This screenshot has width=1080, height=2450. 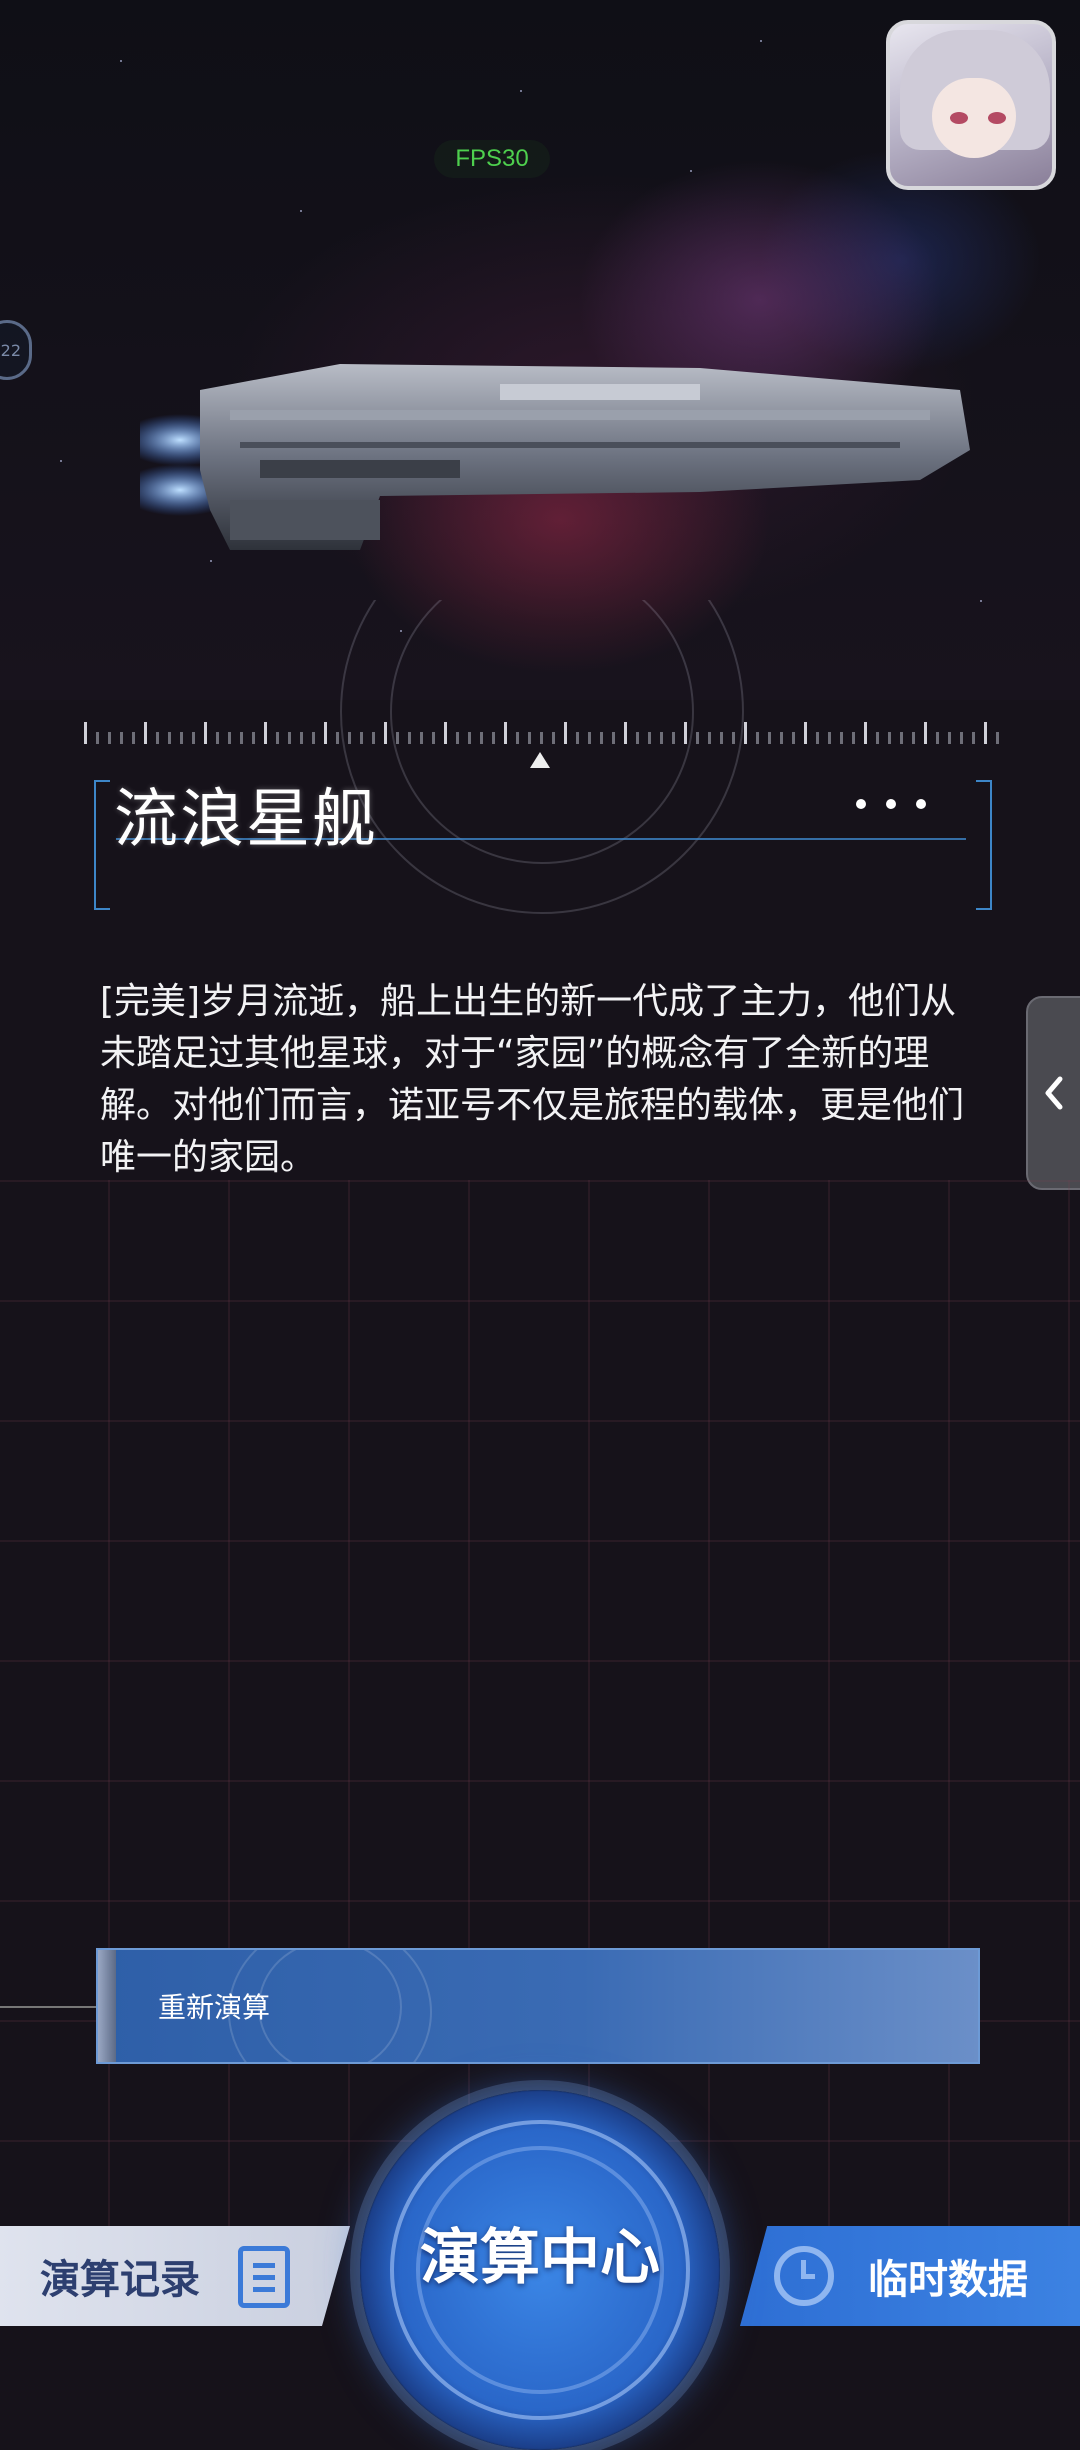 What do you see at coordinates (541, 727) in the screenshot?
I see `ruler-scale` at bounding box center [541, 727].